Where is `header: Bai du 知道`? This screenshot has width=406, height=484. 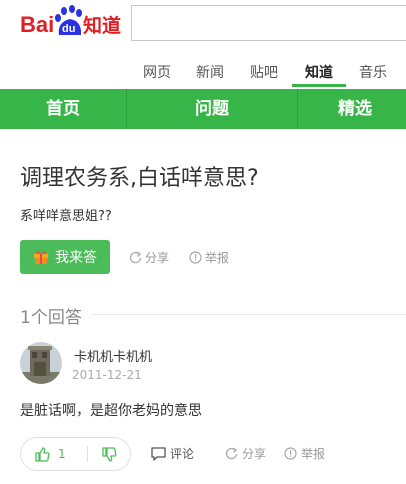 header: Bai du 知道 is located at coordinates (203, 26).